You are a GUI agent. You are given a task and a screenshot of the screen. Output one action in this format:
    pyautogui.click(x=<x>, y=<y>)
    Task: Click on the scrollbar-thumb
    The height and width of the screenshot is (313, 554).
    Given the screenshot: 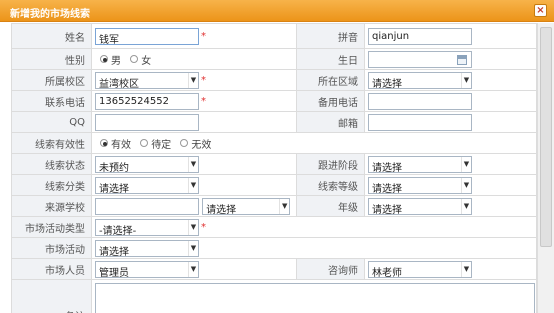 What is the action you would take?
    pyautogui.click(x=546, y=137)
    